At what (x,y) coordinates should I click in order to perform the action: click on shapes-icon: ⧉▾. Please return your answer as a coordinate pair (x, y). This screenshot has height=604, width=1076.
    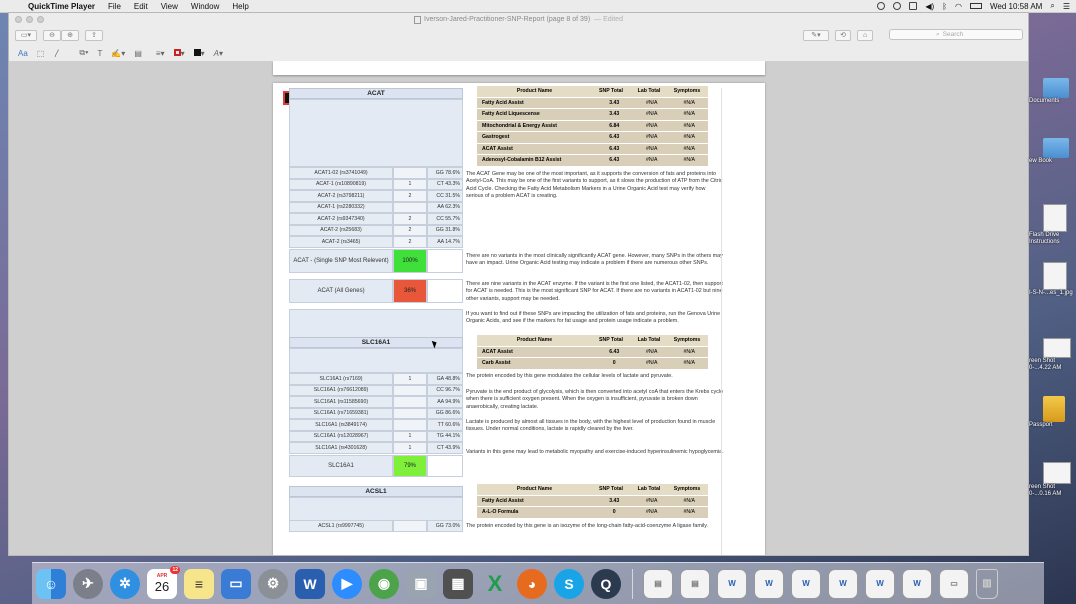
    Looking at the image, I should click on (83, 53).